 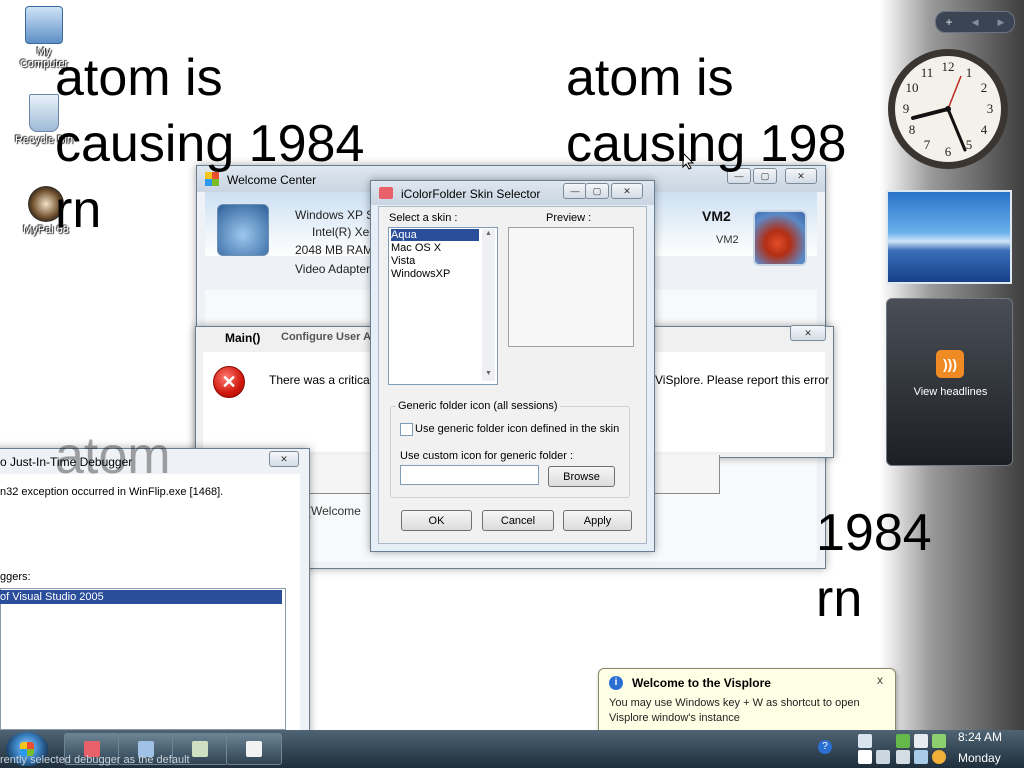 What do you see at coordinates (969, 72) in the screenshot?
I see `svg-text: 1` at bounding box center [969, 72].